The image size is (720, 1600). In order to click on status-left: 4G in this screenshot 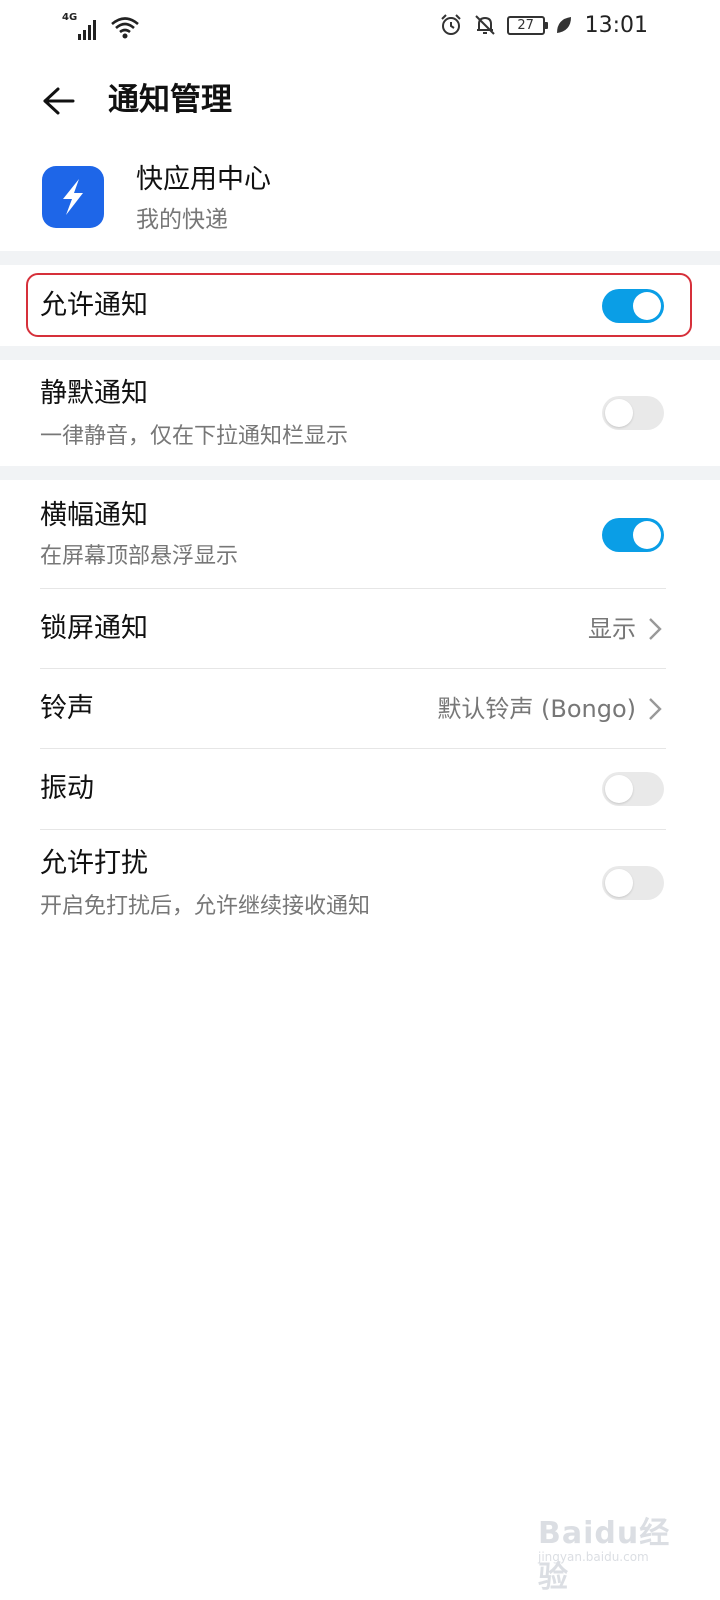, I will do `click(101, 25)`.